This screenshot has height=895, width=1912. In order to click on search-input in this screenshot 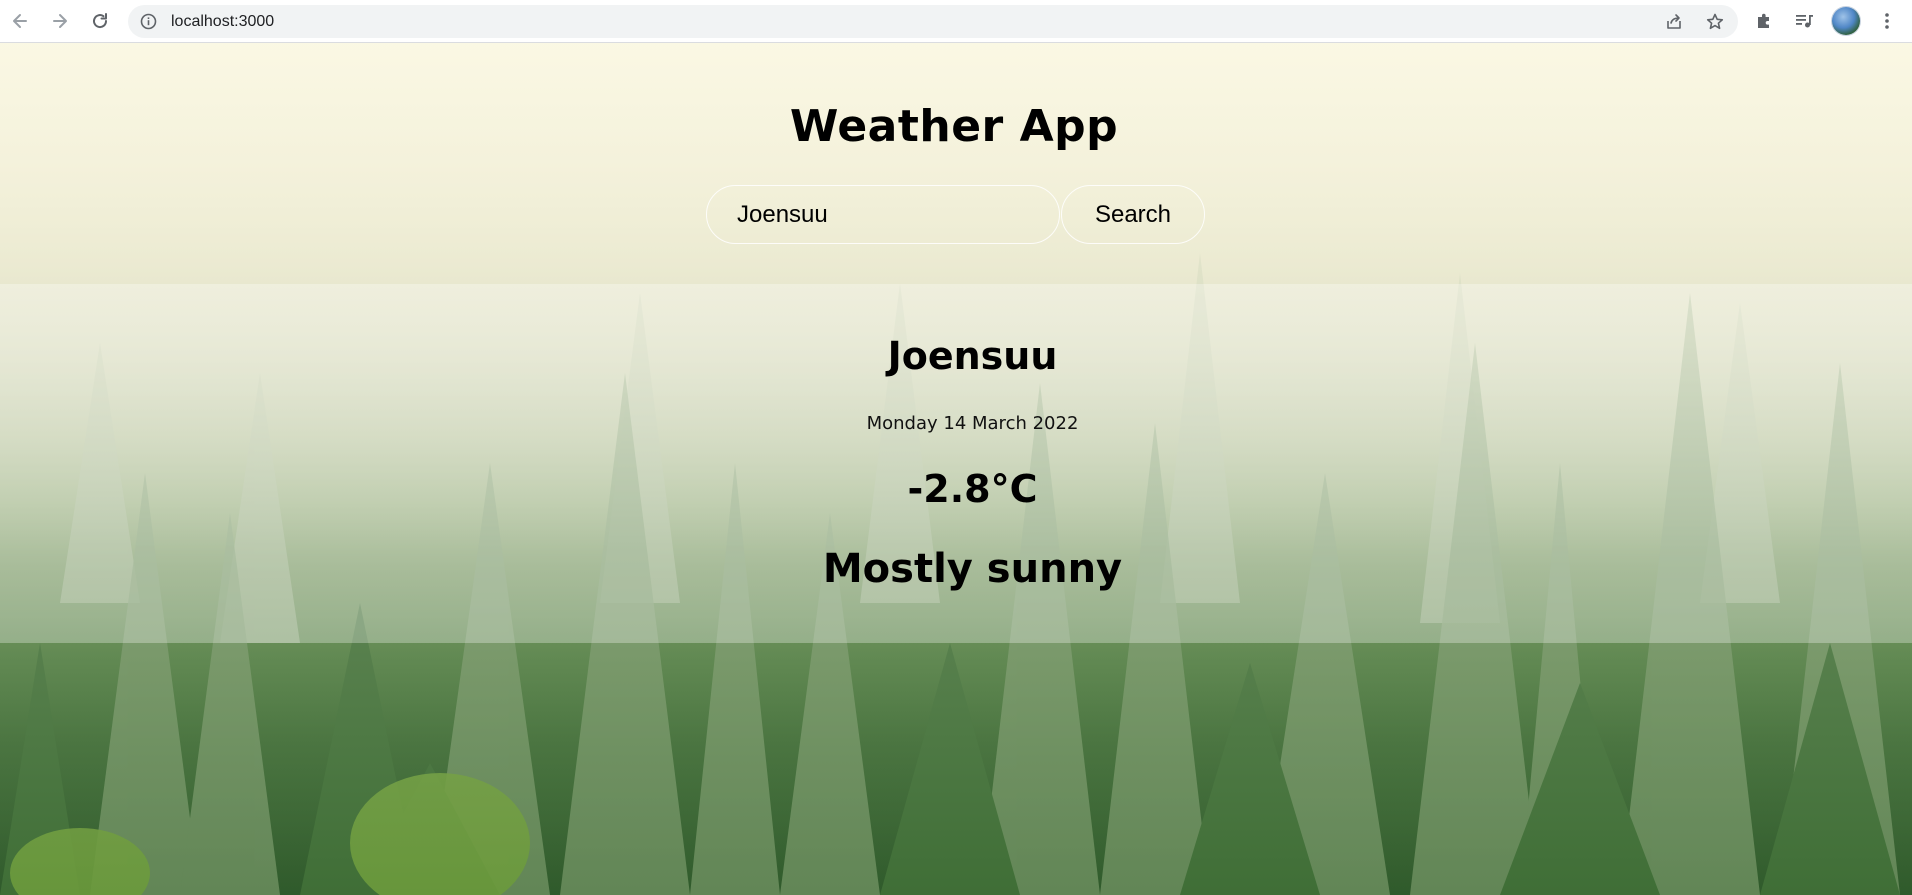, I will do `click(883, 214)`.